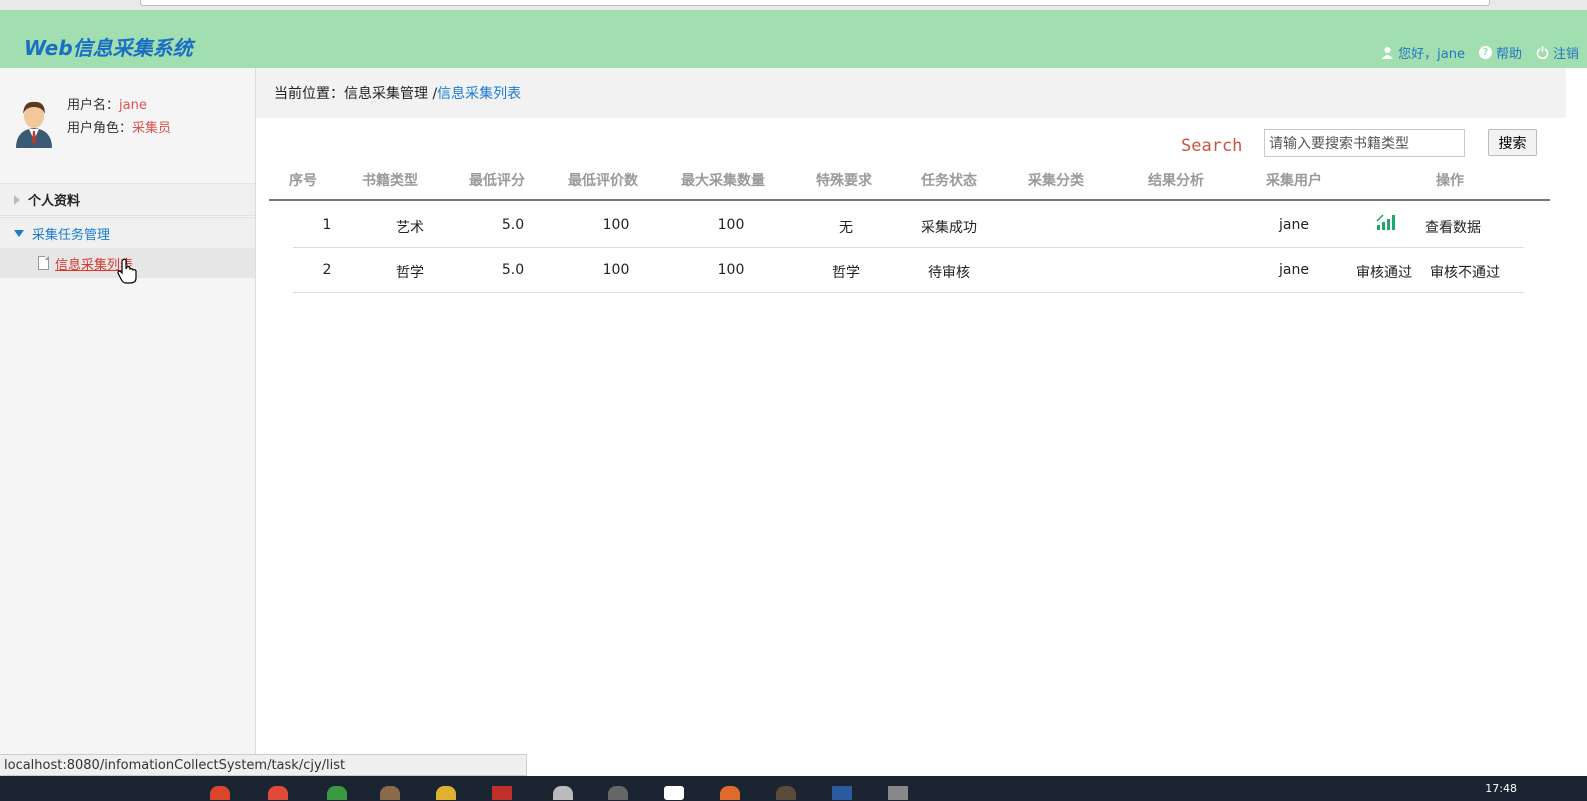 This screenshot has height=801, width=1587. Describe the element at coordinates (1388, 53) in the screenshot. I see `user-icon` at that location.